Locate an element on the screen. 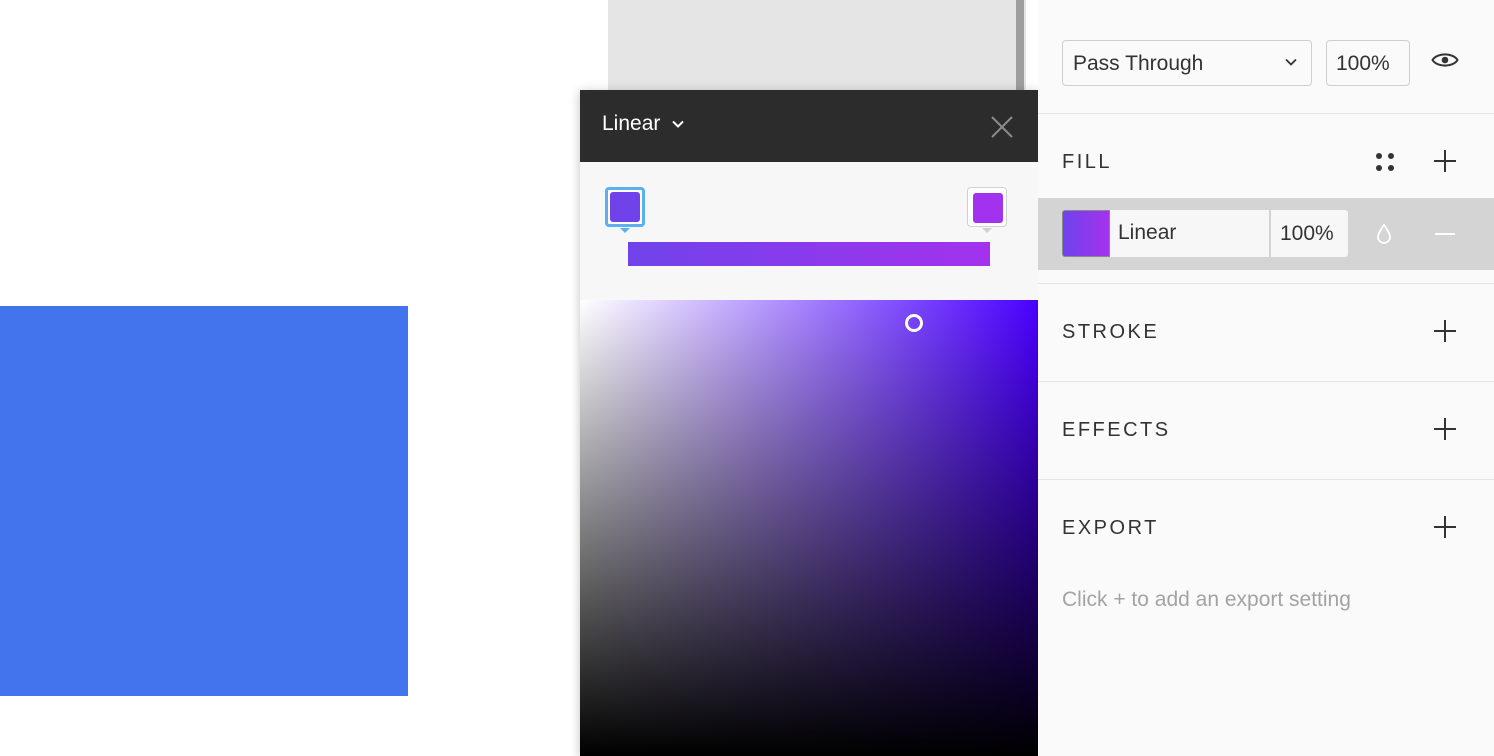 The height and width of the screenshot is (756, 1494). fill-color-swatch is located at coordinates (1086, 233).